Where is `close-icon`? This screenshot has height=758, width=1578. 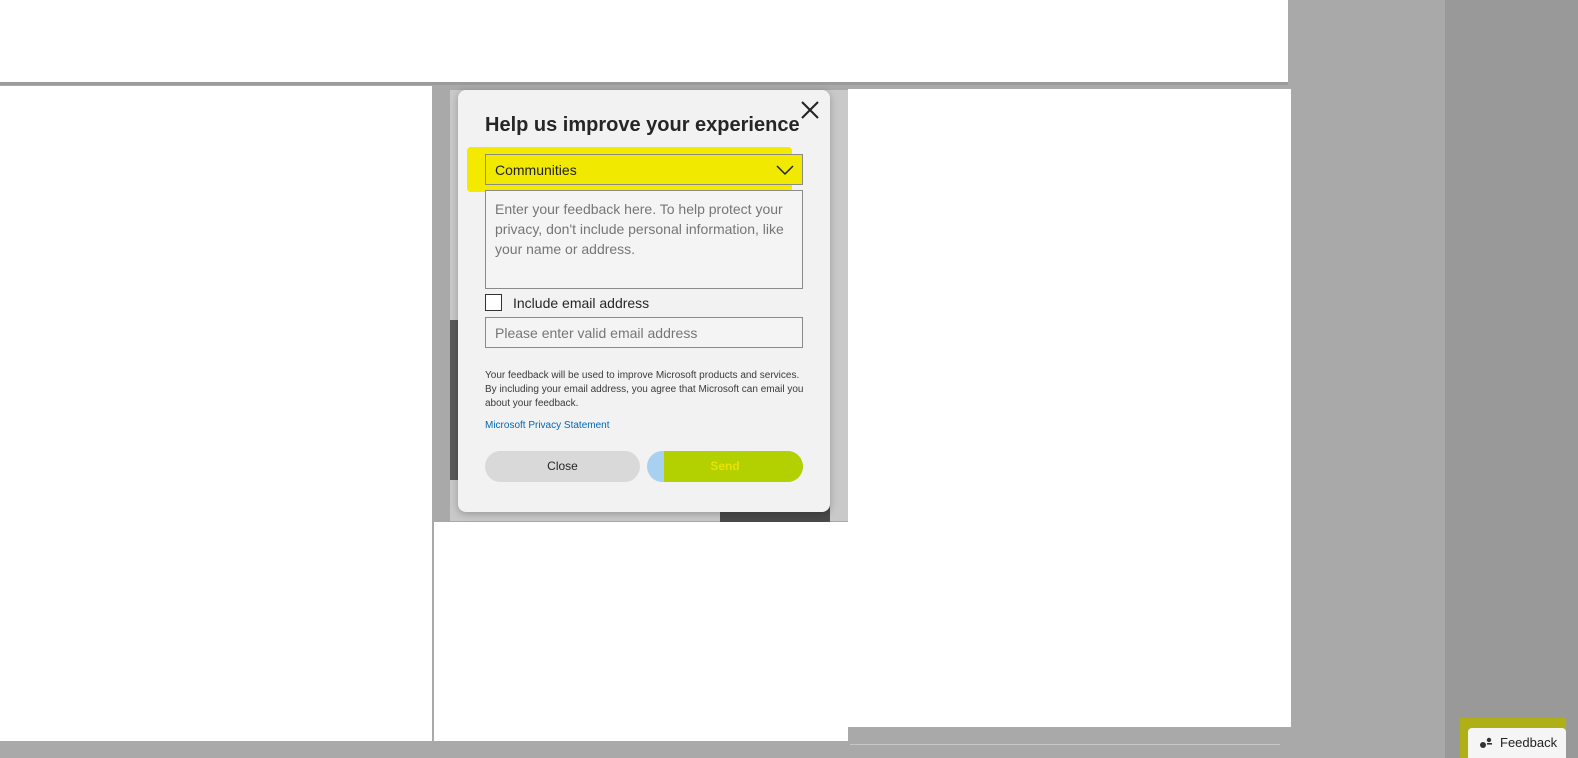 close-icon is located at coordinates (810, 110).